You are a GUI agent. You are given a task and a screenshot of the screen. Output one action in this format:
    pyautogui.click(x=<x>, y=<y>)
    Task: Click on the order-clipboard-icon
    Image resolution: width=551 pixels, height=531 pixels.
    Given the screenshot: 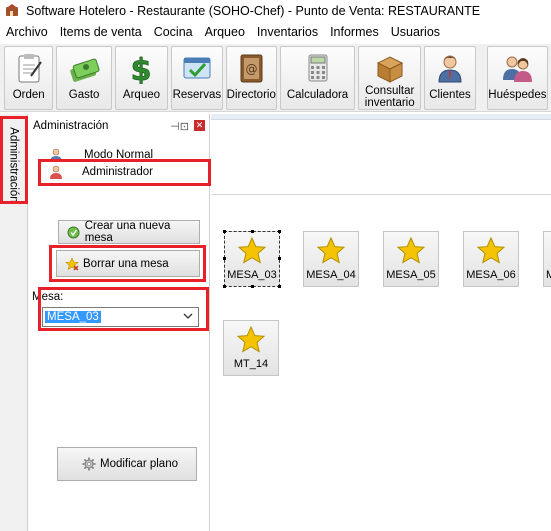 What is the action you would take?
    pyautogui.click(x=29, y=68)
    